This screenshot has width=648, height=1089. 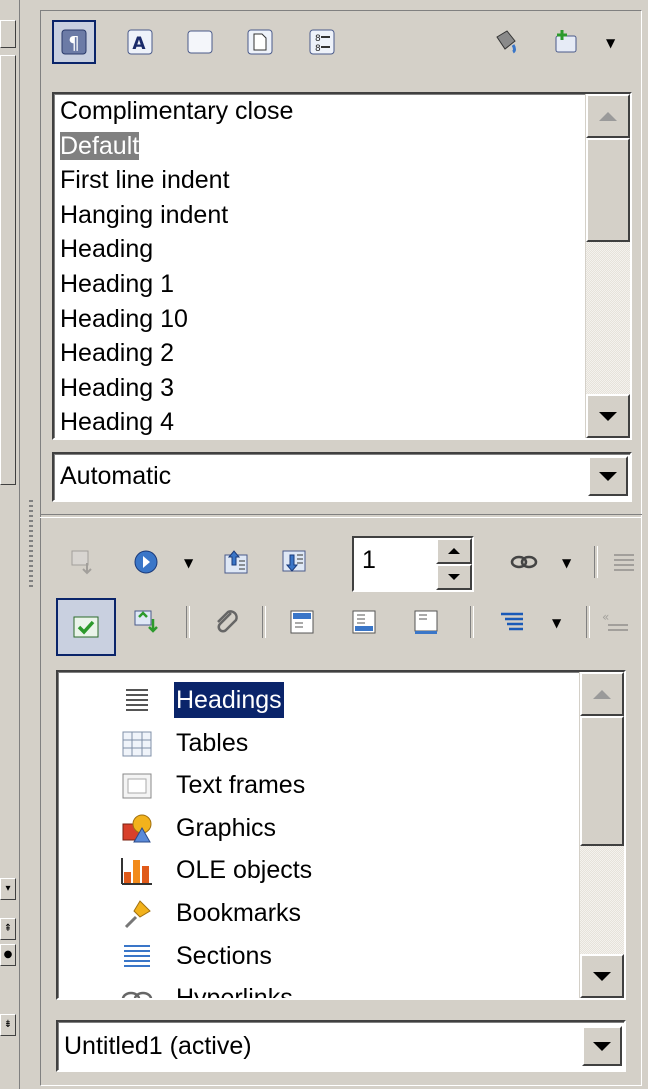 I want to click on previous-page-icon: ⇞, so click(x=8, y=929).